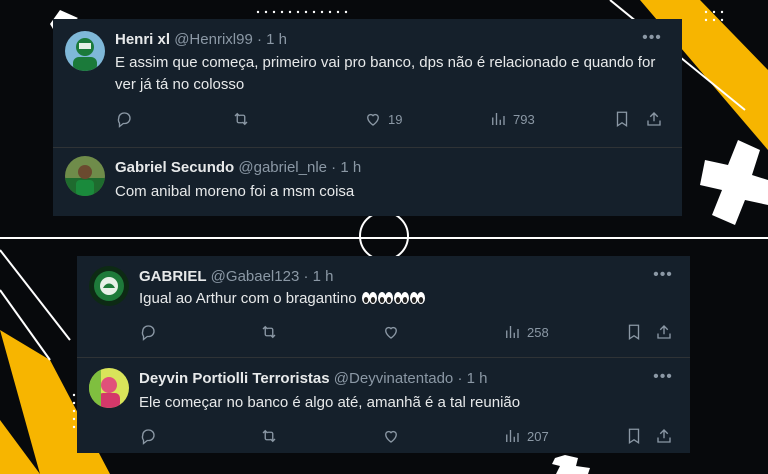 The image size is (768, 474). What do you see at coordinates (282, 167) in the screenshot?
I see `user-handle: @gabriel_nle` at bounding box center [282, 167].